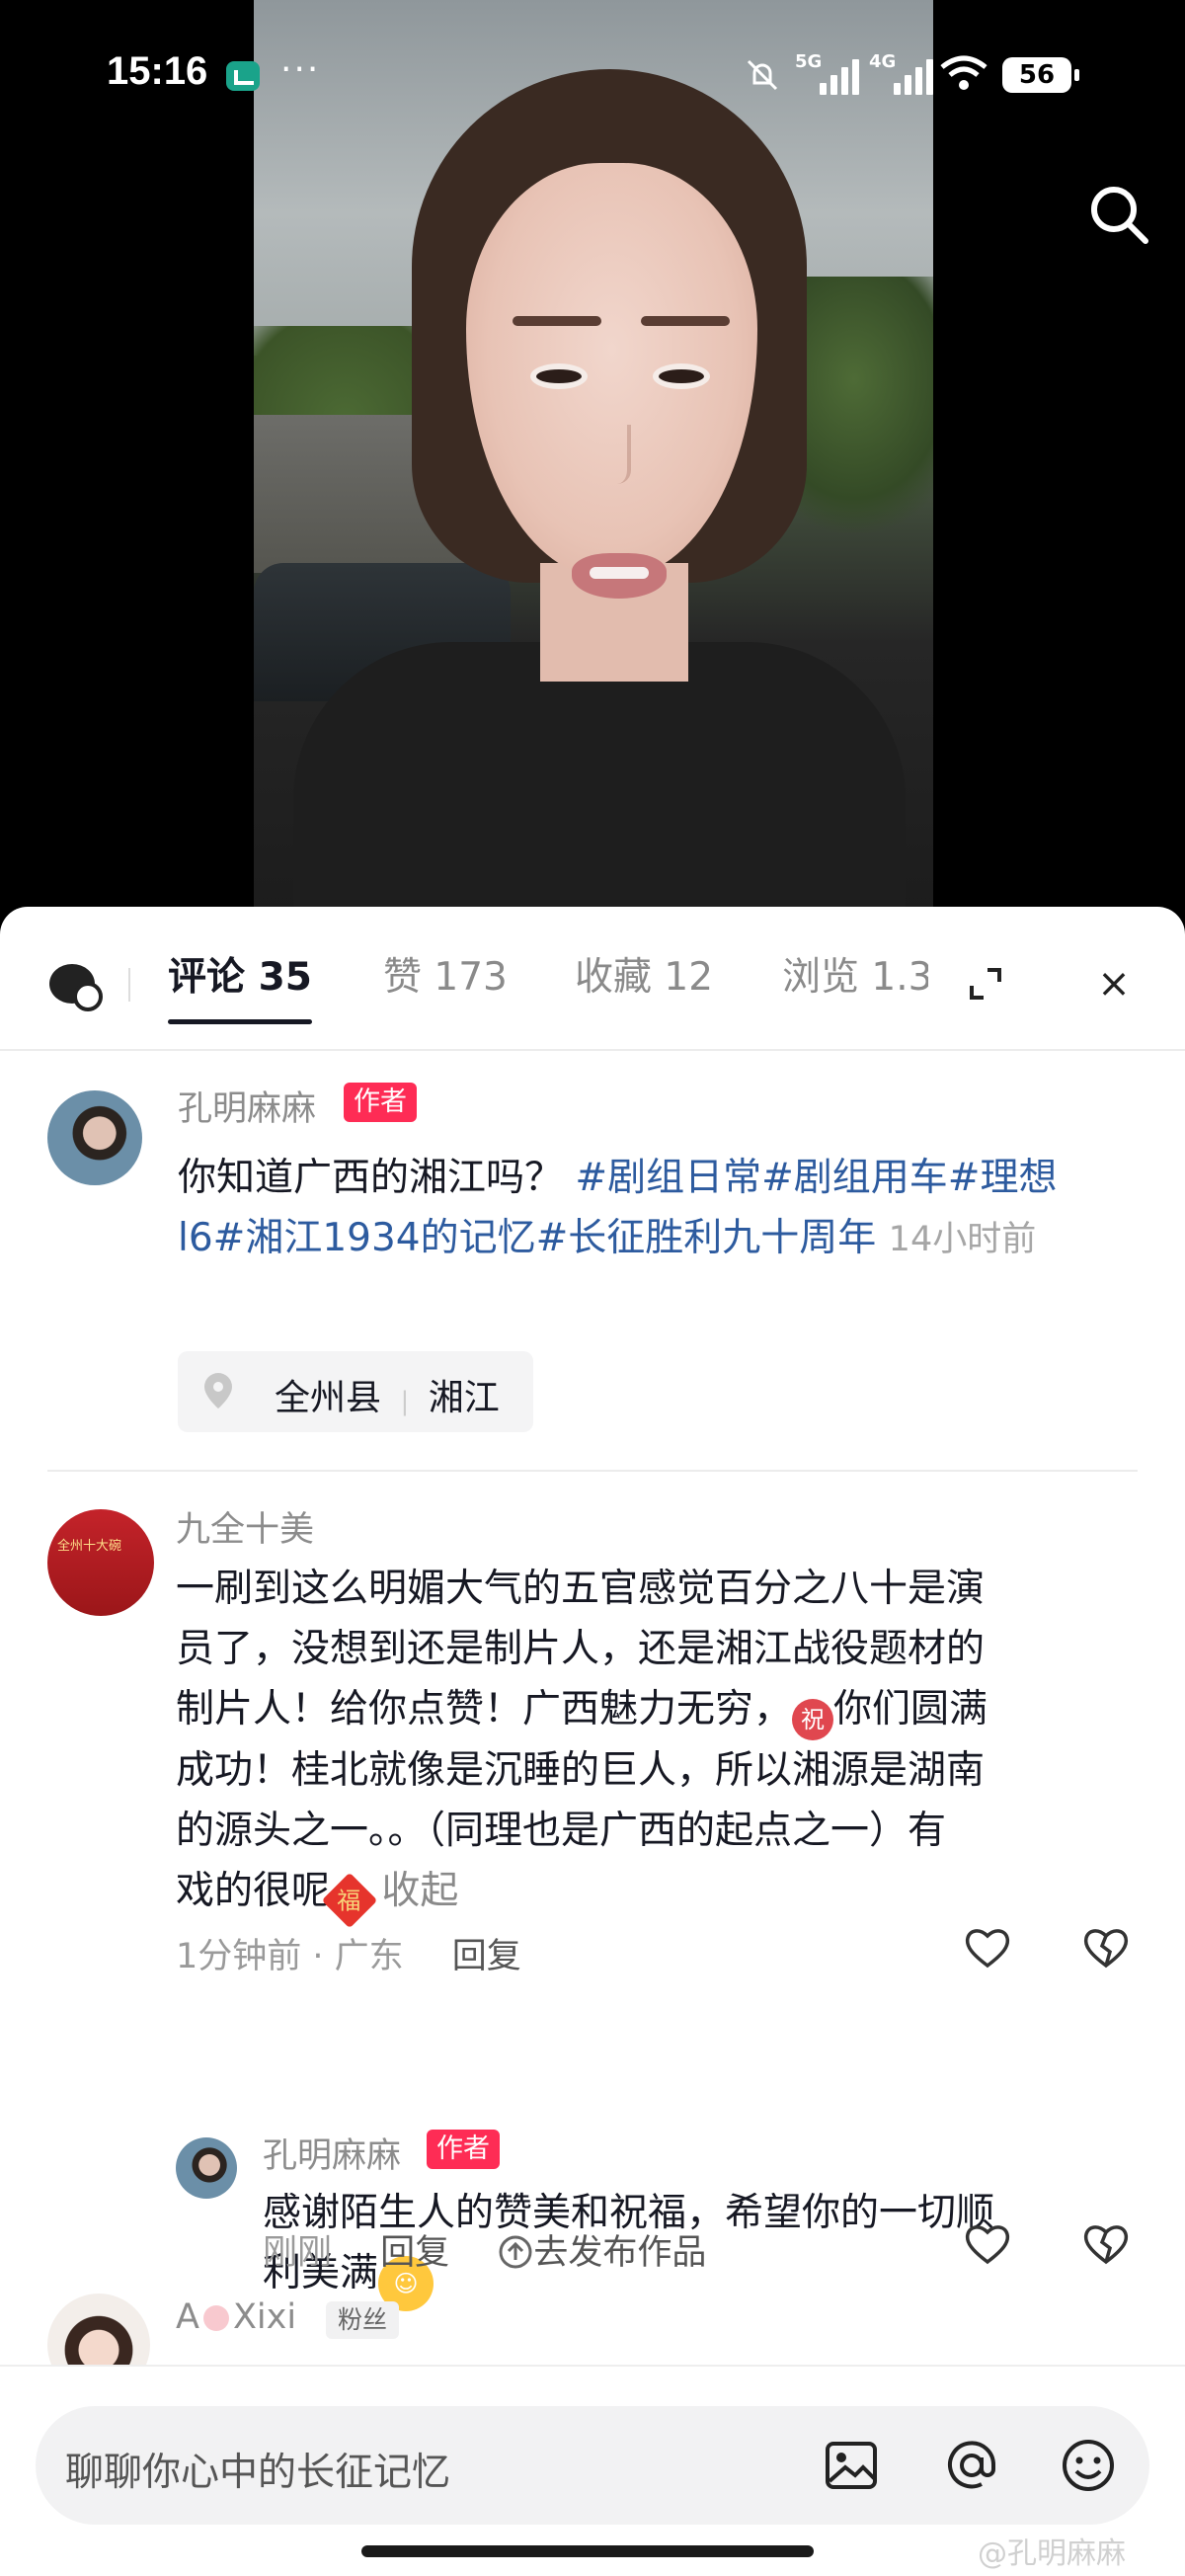 This screenshot has width=1185, height=2576. Describe the element at coordinates (964, 73) in the screenshot. I see `wifi-icon` at that location.